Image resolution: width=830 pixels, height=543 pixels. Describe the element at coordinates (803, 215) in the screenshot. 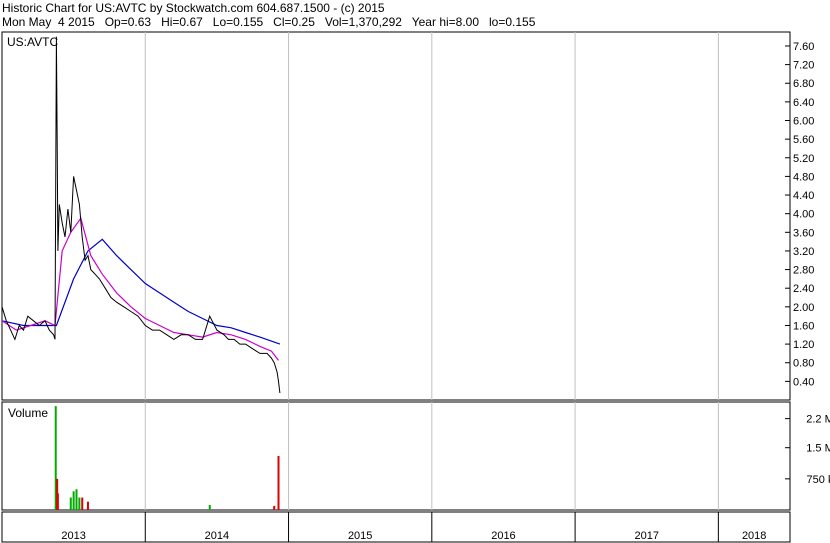

I see `y-tick-label: 4.00` at that location.